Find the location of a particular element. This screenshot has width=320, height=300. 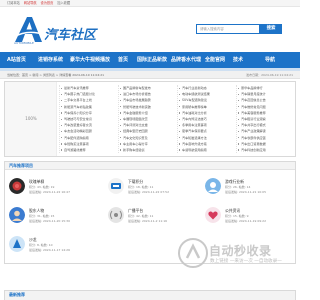

game-avatar-icon is located at coordinates (213, 186).